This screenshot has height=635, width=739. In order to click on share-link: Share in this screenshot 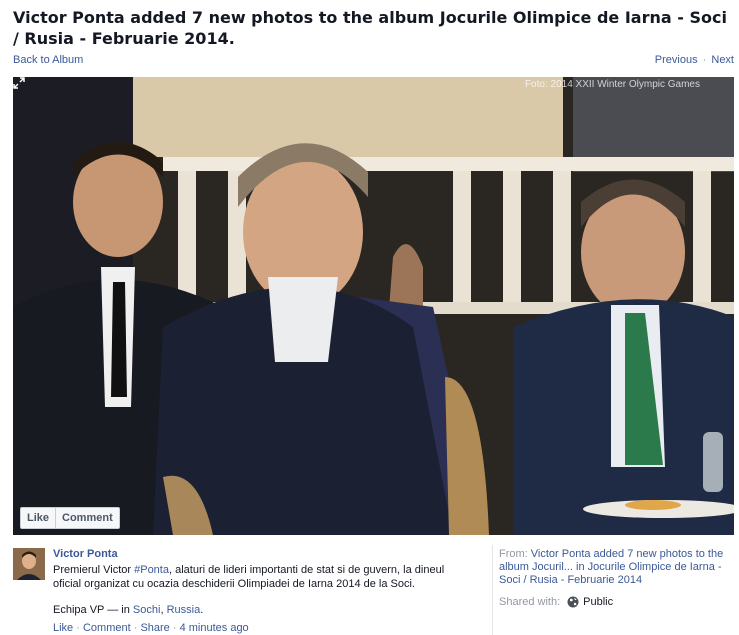, I will do `click(154, 628)`.